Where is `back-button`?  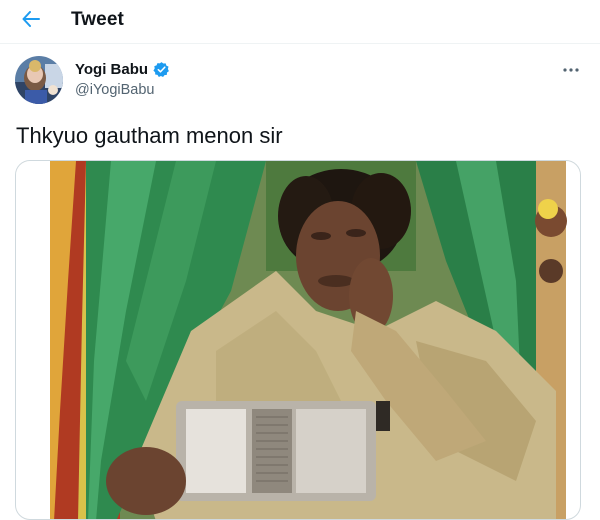
back-button is located at coordinates (31, 19).